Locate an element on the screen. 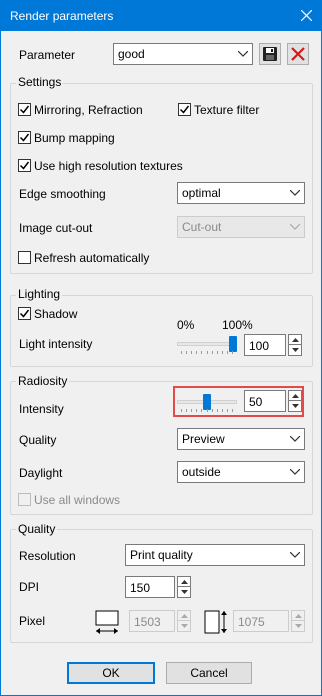 This screenshot has height=696, width=322. title-bar: Render parameters is located at coordinates (161, 16).